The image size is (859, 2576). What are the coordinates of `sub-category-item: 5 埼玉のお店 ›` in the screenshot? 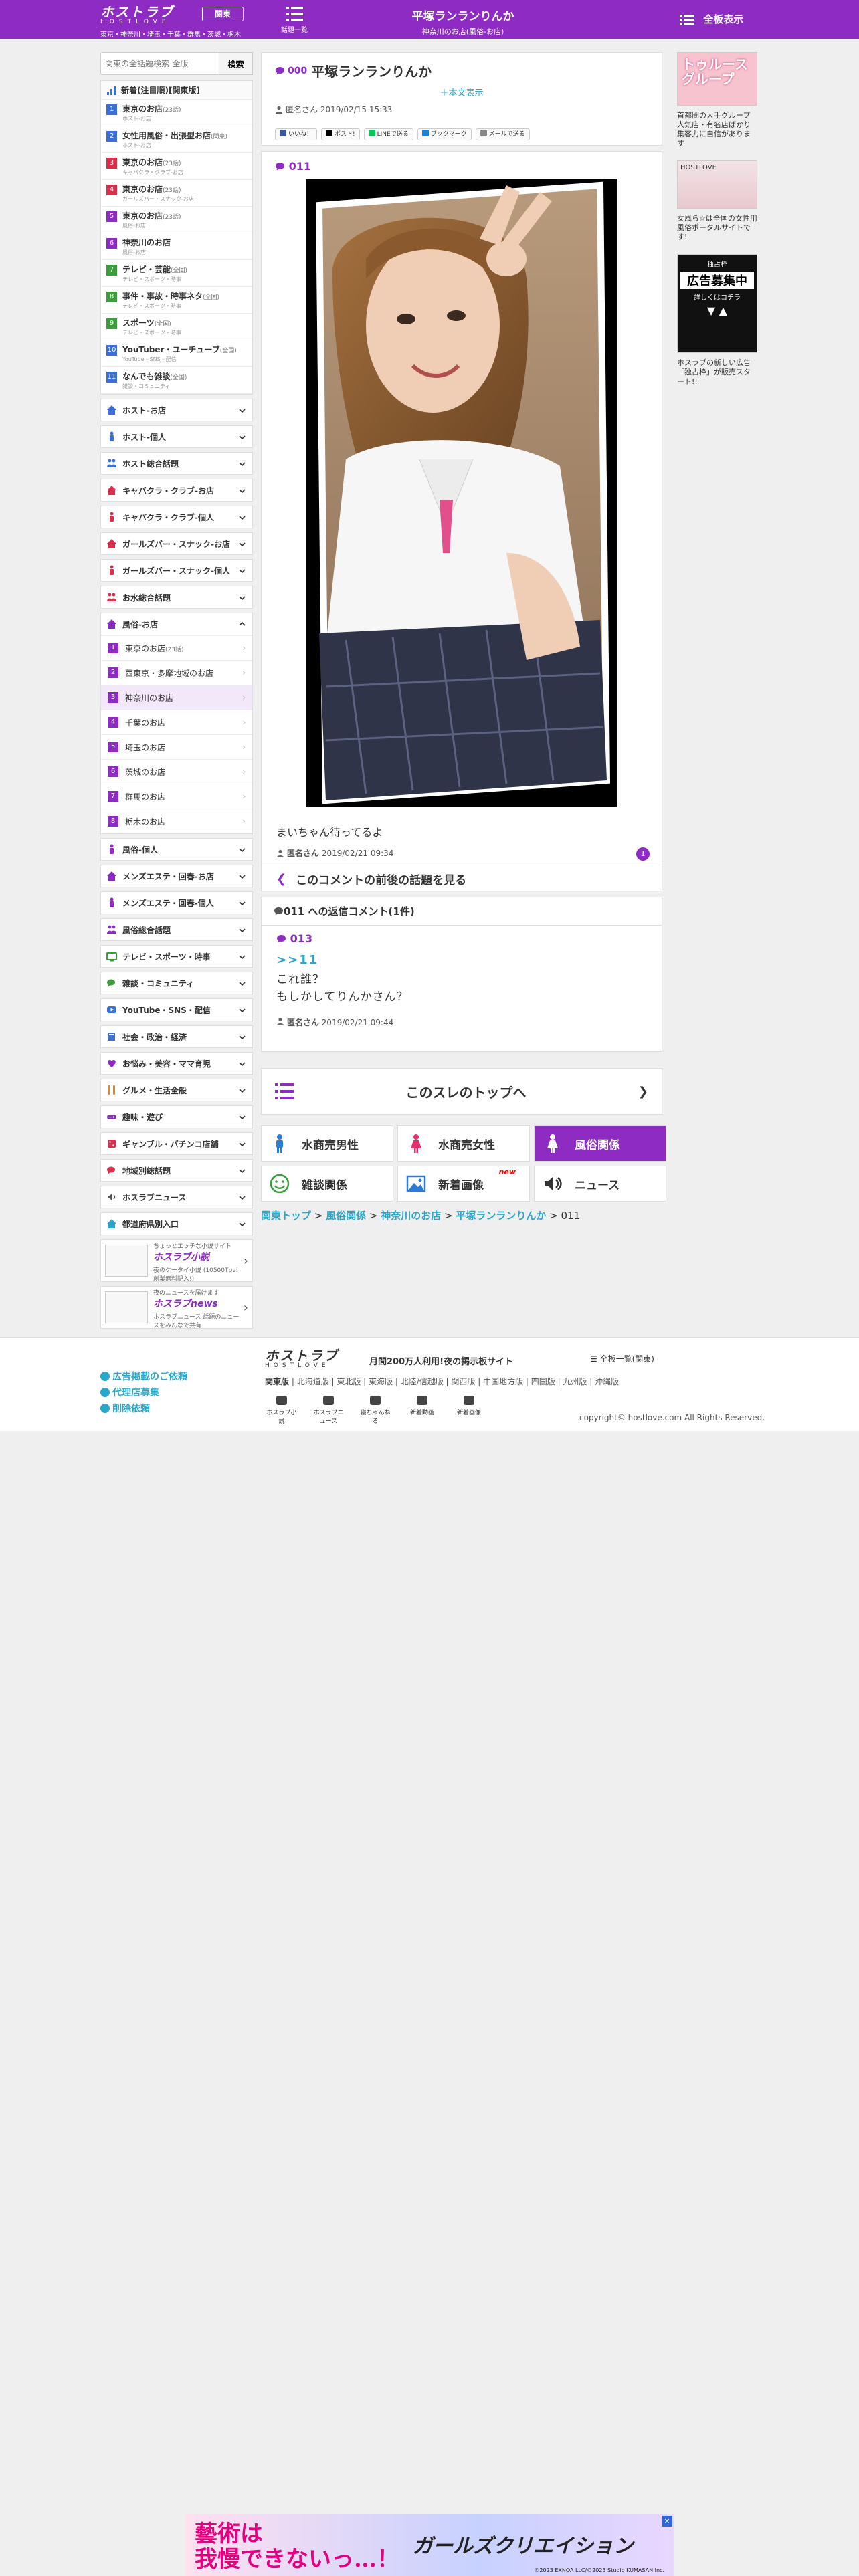 It's located at (177, 747).